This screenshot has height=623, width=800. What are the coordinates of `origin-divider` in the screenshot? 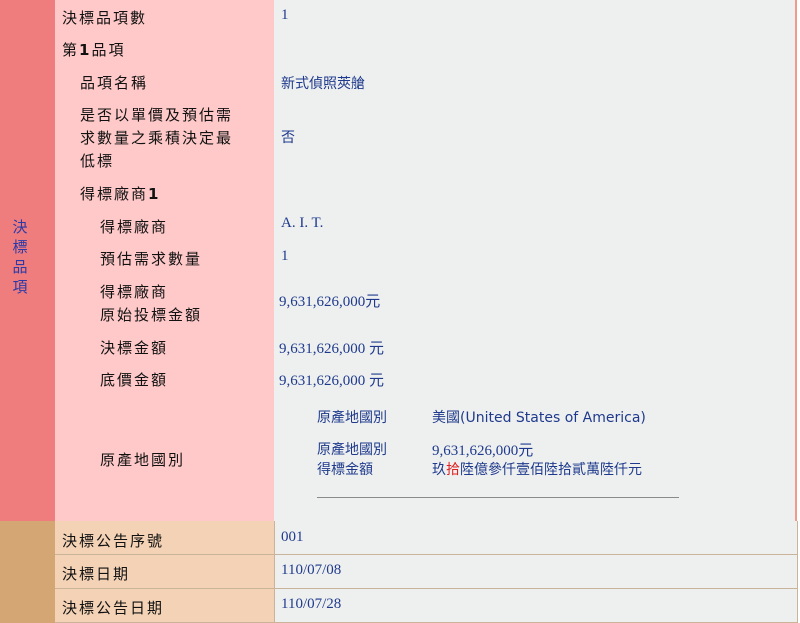 It's located at (498, 497).